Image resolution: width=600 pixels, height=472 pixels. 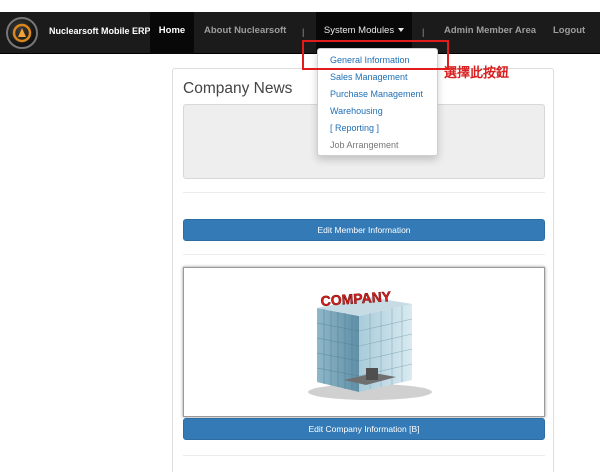 What do you see at coordinates (356, 111) in the screenshot?
I see `menu-item-warehousing: Warehousing` at bounding box center [356, 111].